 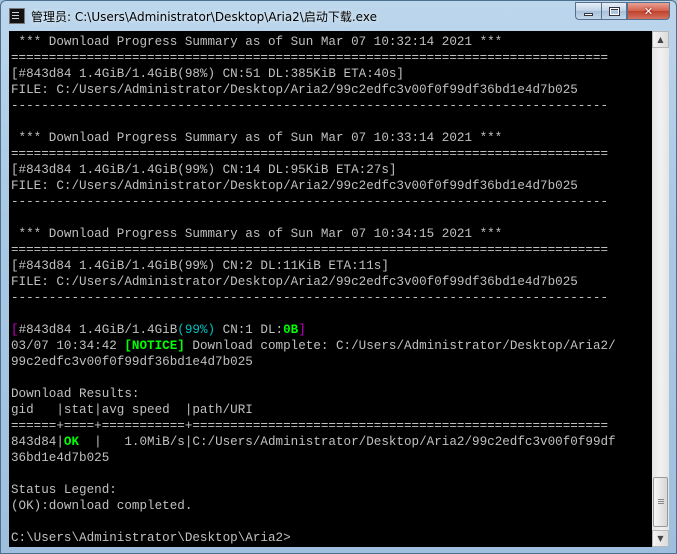 What do you see at coordinates (64, 490) in the screenshot?
I see `console-line: Status Legend:` at bounding box center [64, 490].